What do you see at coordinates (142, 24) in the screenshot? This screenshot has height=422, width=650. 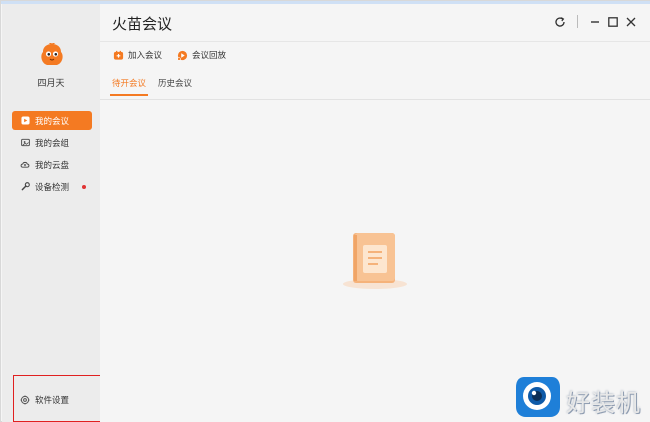 I see `app-title: 火苗会议` at bounding box center [142, 24].